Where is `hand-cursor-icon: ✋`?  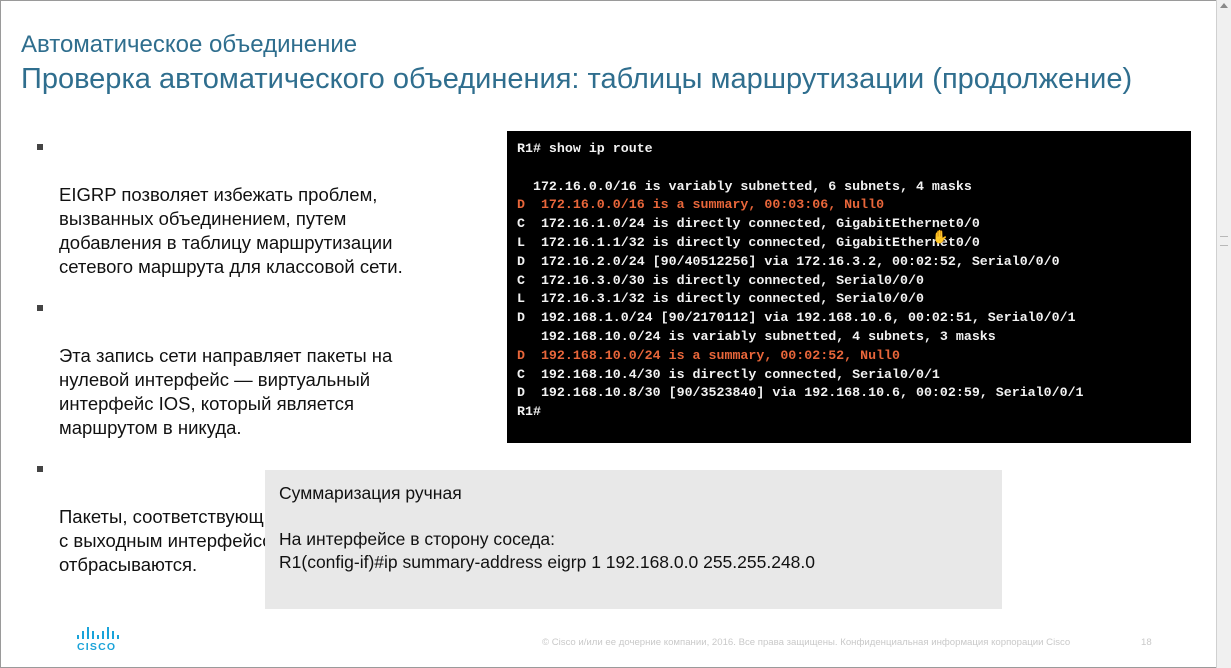
hand-cursor-icon: ✋ is located at coordinates (940, 237).